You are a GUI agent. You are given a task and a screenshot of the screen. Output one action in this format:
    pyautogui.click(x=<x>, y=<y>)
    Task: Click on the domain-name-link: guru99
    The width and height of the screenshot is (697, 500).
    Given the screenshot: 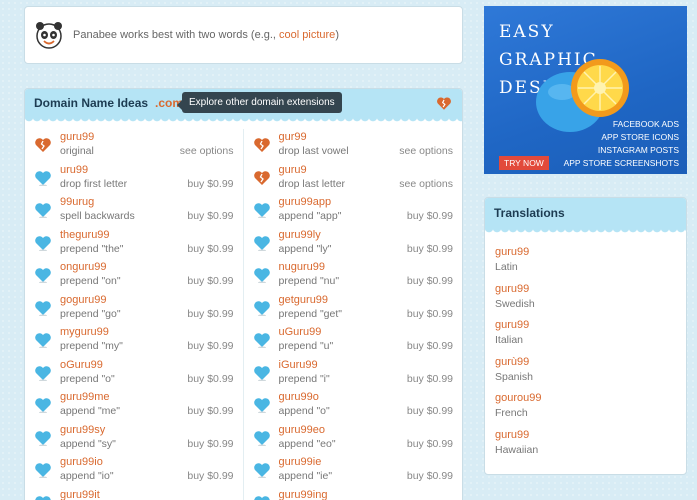 What is the action you would take?
    pyautogui.click(x=120, y=137)
    